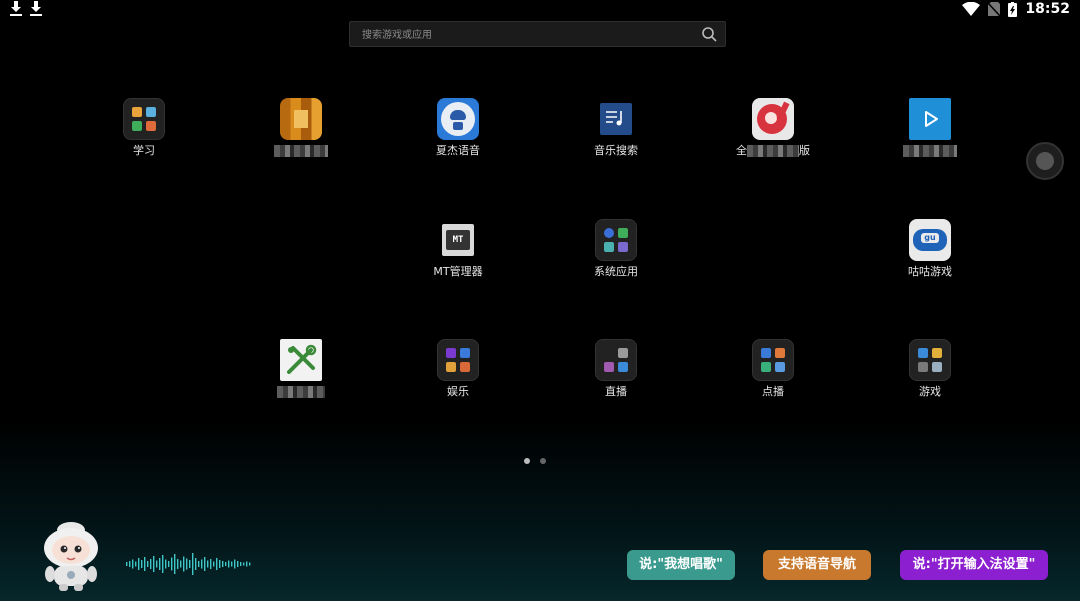  Describe the element at coordinates (301, 360) in the screenshot. I see `tools-icon` at that location.